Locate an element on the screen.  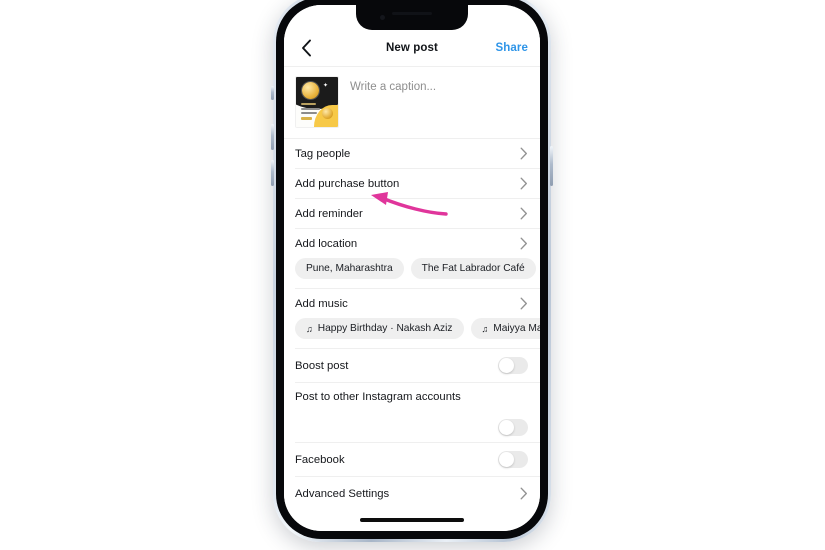
boost-post-toggle is located at coordinates (513, 365).